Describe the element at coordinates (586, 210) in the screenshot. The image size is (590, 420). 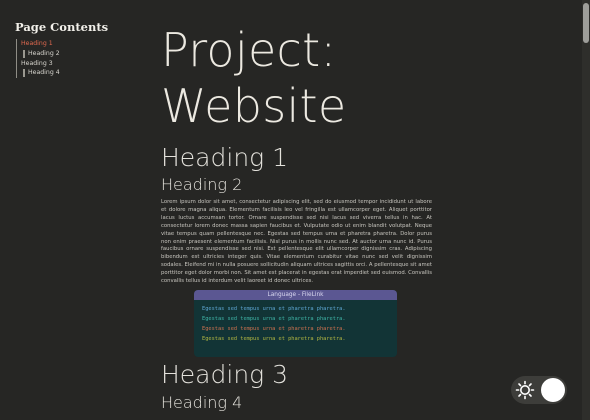
I see `scrollbar` at that location.